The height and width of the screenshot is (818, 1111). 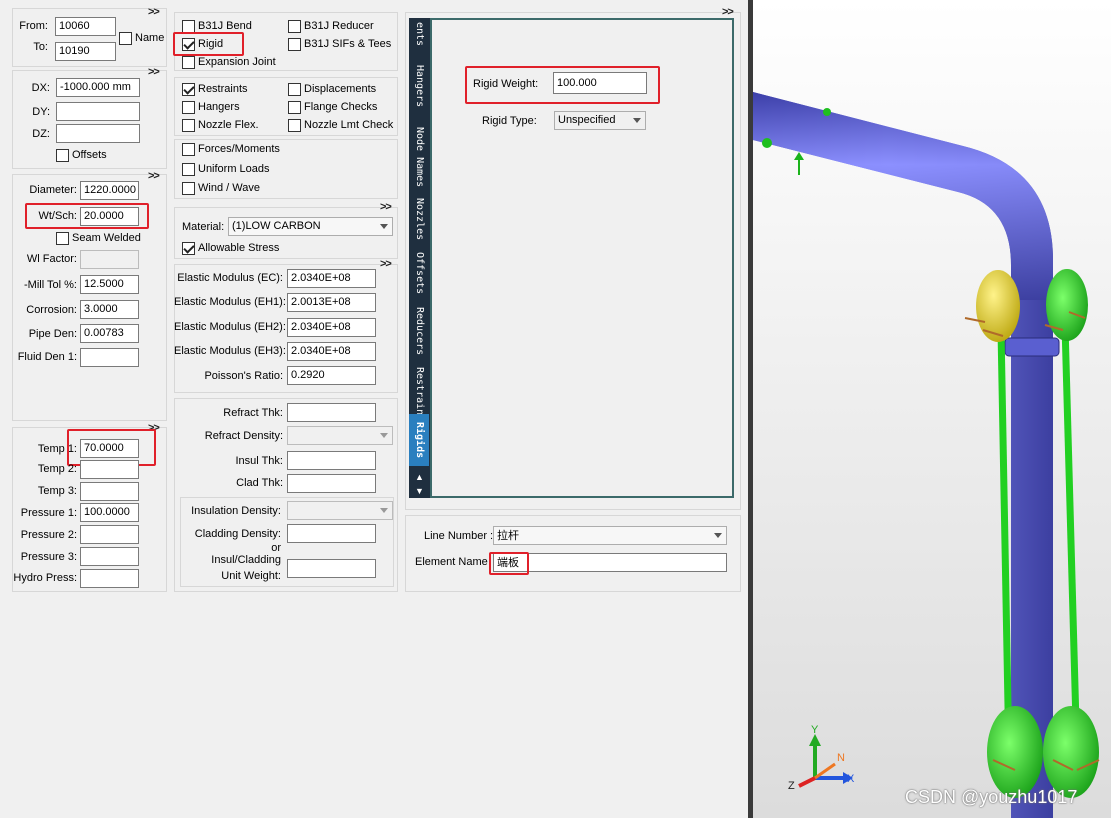 I want to click on expansion-joint-checkbox, so click(x=188, y=62).